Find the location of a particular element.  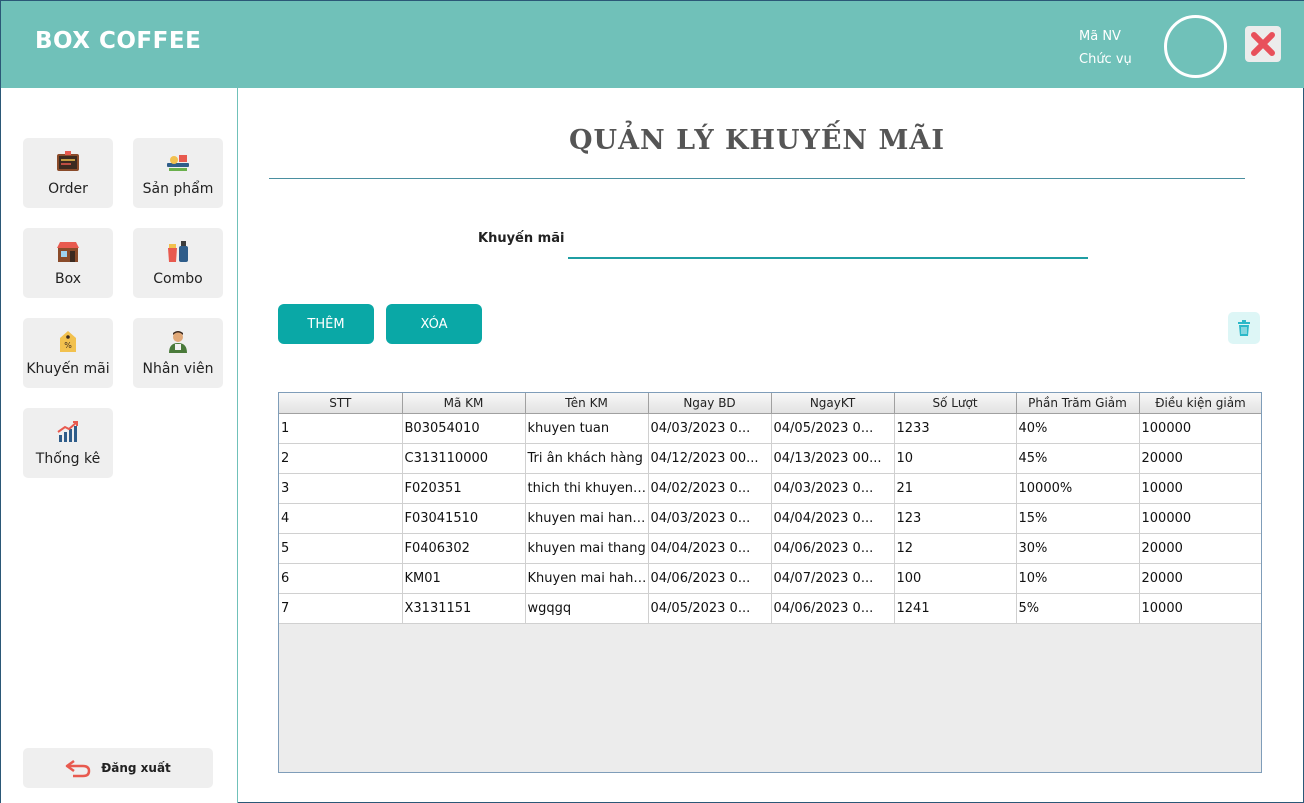

table-cell: 5 is located at coordinates (341, 548).